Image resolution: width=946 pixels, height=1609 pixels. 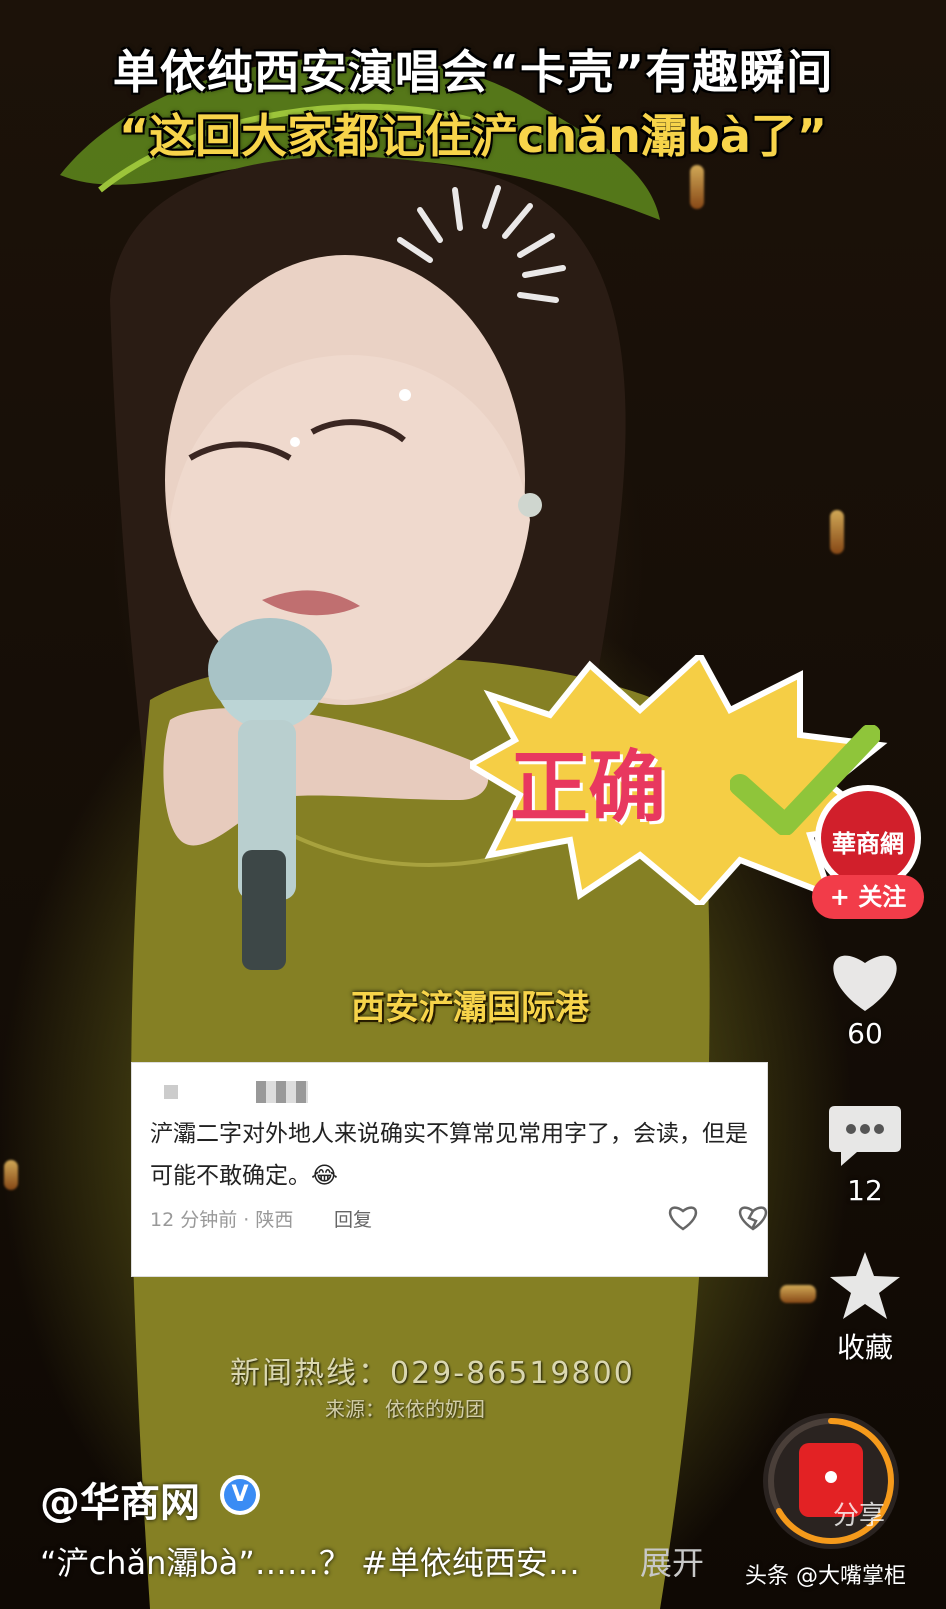 I want to click on dislike-icon, so click(x=753, y=1218).